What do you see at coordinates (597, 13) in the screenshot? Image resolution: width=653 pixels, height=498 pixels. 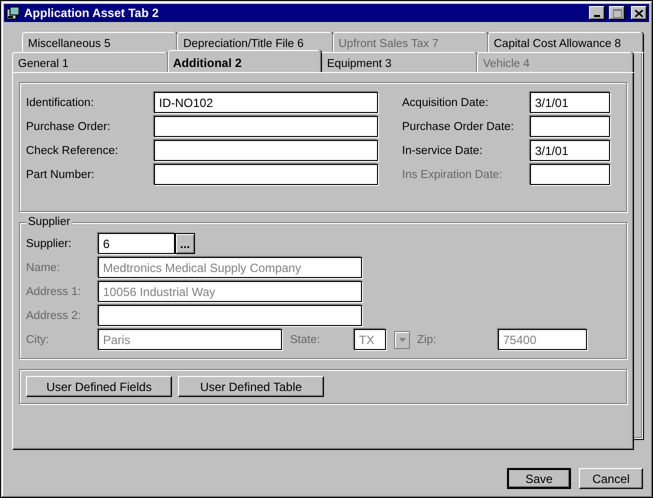 I see `minimize-button` at bounding box center [597, 13].